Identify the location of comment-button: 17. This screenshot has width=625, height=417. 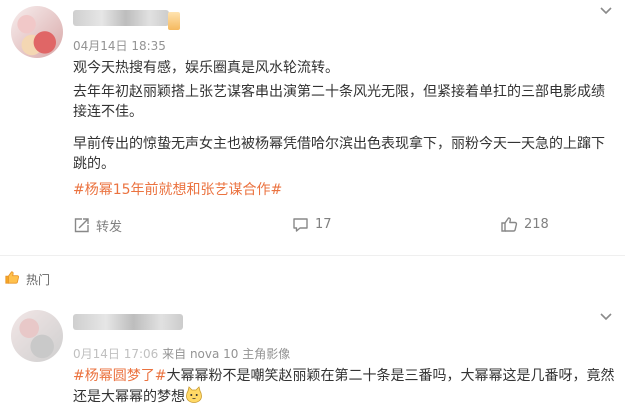
(312, 224).